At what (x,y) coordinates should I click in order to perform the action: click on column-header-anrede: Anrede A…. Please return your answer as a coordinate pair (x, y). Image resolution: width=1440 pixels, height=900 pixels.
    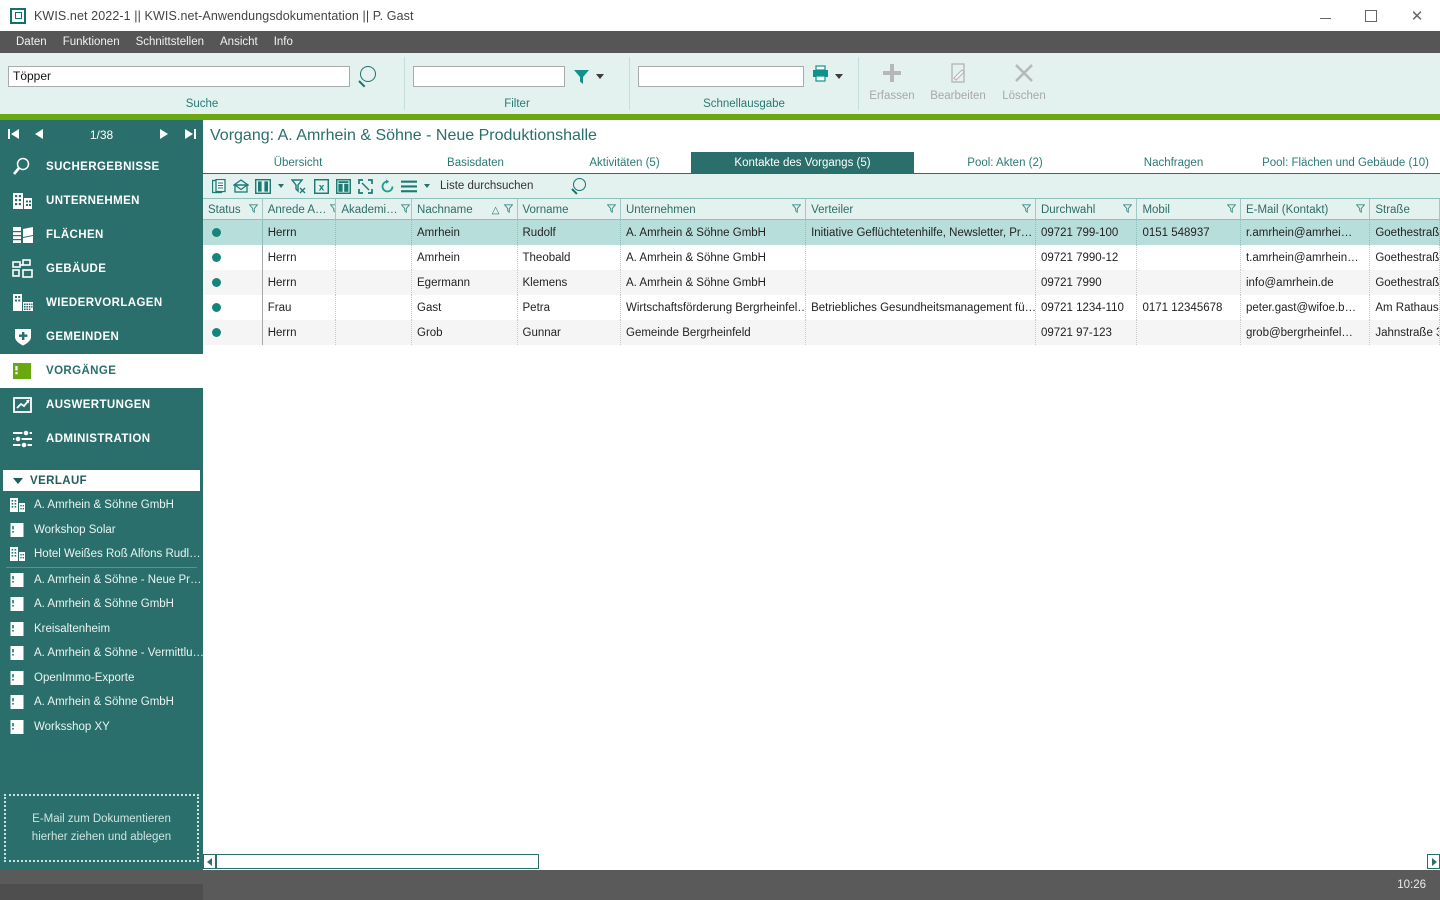
    Looking at the image, I should click on (300, 210).